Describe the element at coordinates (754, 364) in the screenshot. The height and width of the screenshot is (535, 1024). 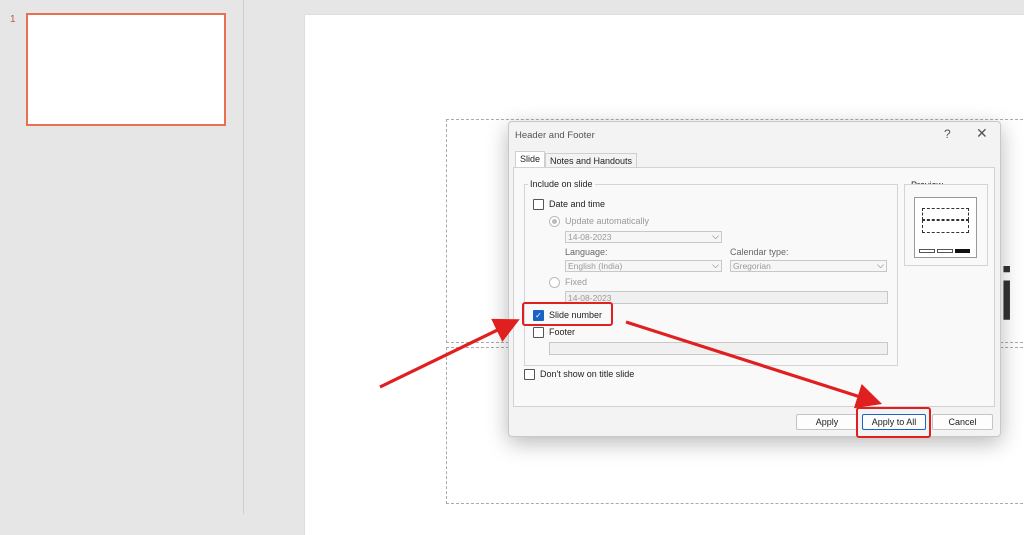
I see `arrow-to-apply-to-all` at that location.